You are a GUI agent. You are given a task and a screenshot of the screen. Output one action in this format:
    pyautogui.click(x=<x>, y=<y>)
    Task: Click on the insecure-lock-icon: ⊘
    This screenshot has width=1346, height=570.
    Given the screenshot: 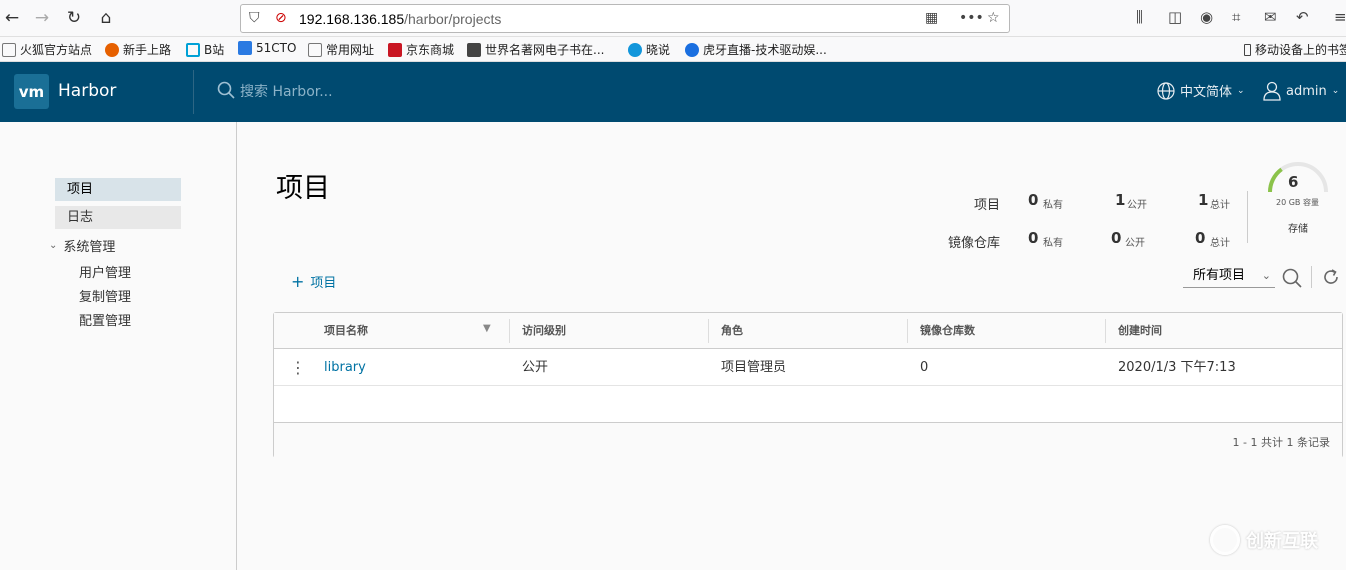 What is the action you would take?
    pyautogui.click(x=281, y=18)
    